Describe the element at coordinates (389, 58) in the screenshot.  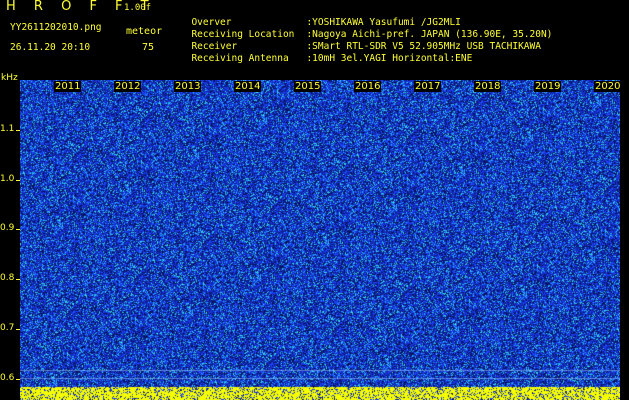
I see `info-value: :10mH 3el.YAGI Horizontal:ENE` at that location.